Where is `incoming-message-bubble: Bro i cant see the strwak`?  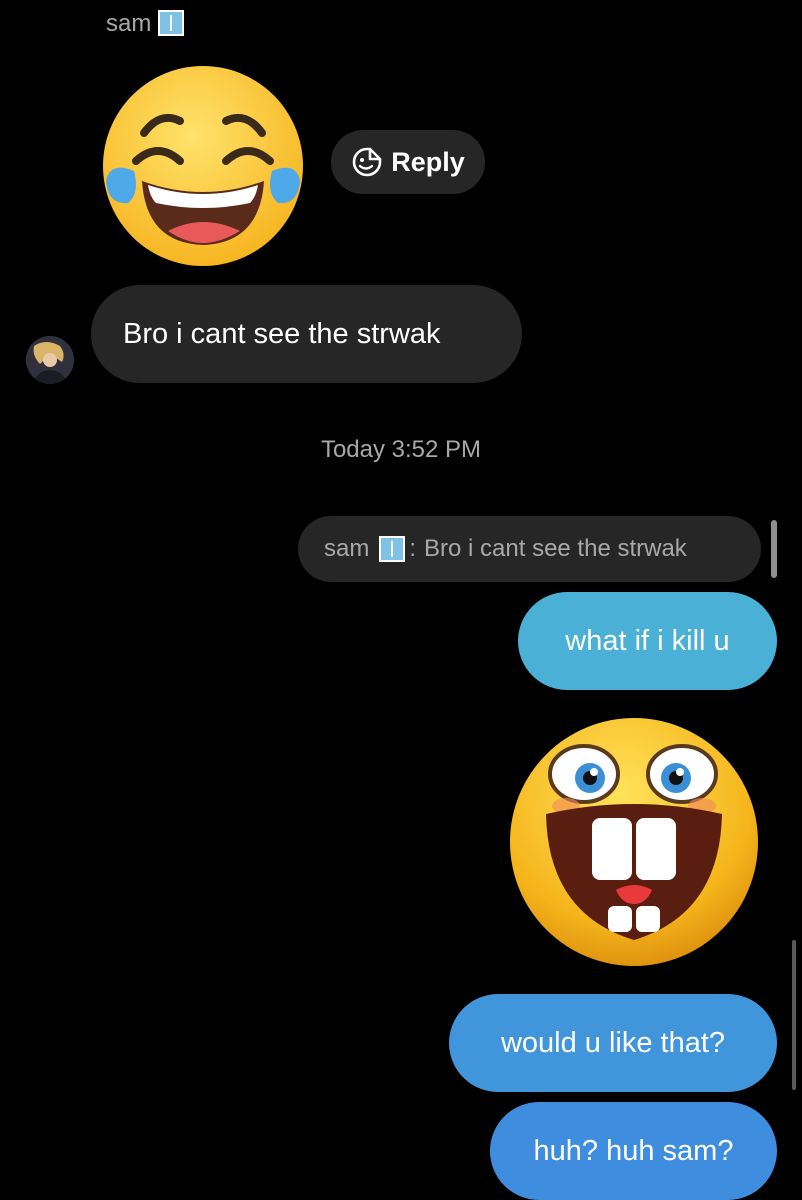
incoming-message-bubble: Bro i cant see the strwak is located at coordinates (306, 334).